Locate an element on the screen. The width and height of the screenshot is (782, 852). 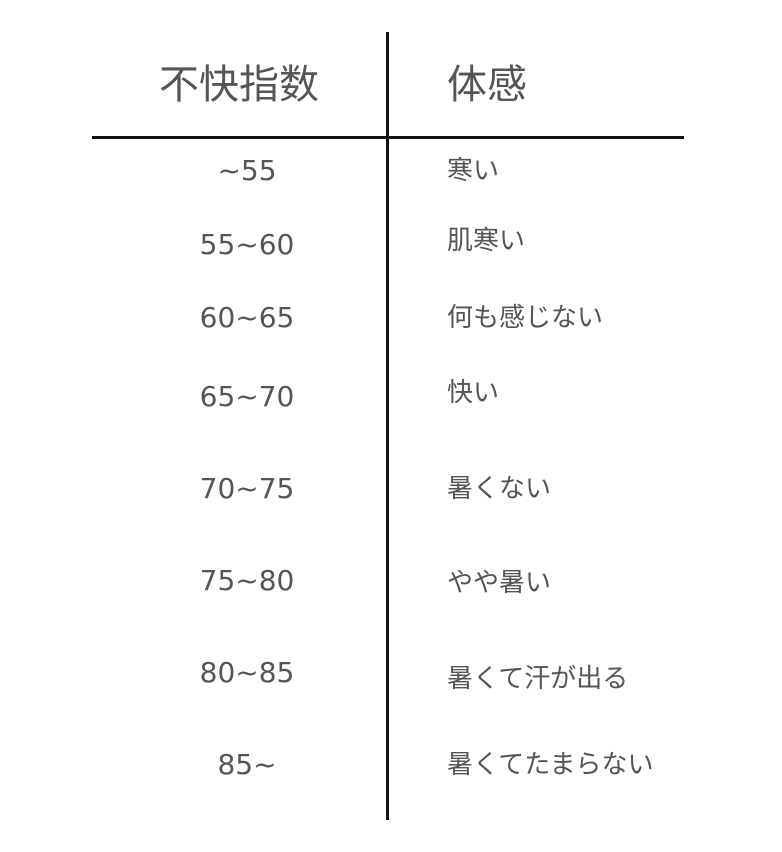
row-7-feeling: 暑くて汗が出る is located at coordinates (538, 679).